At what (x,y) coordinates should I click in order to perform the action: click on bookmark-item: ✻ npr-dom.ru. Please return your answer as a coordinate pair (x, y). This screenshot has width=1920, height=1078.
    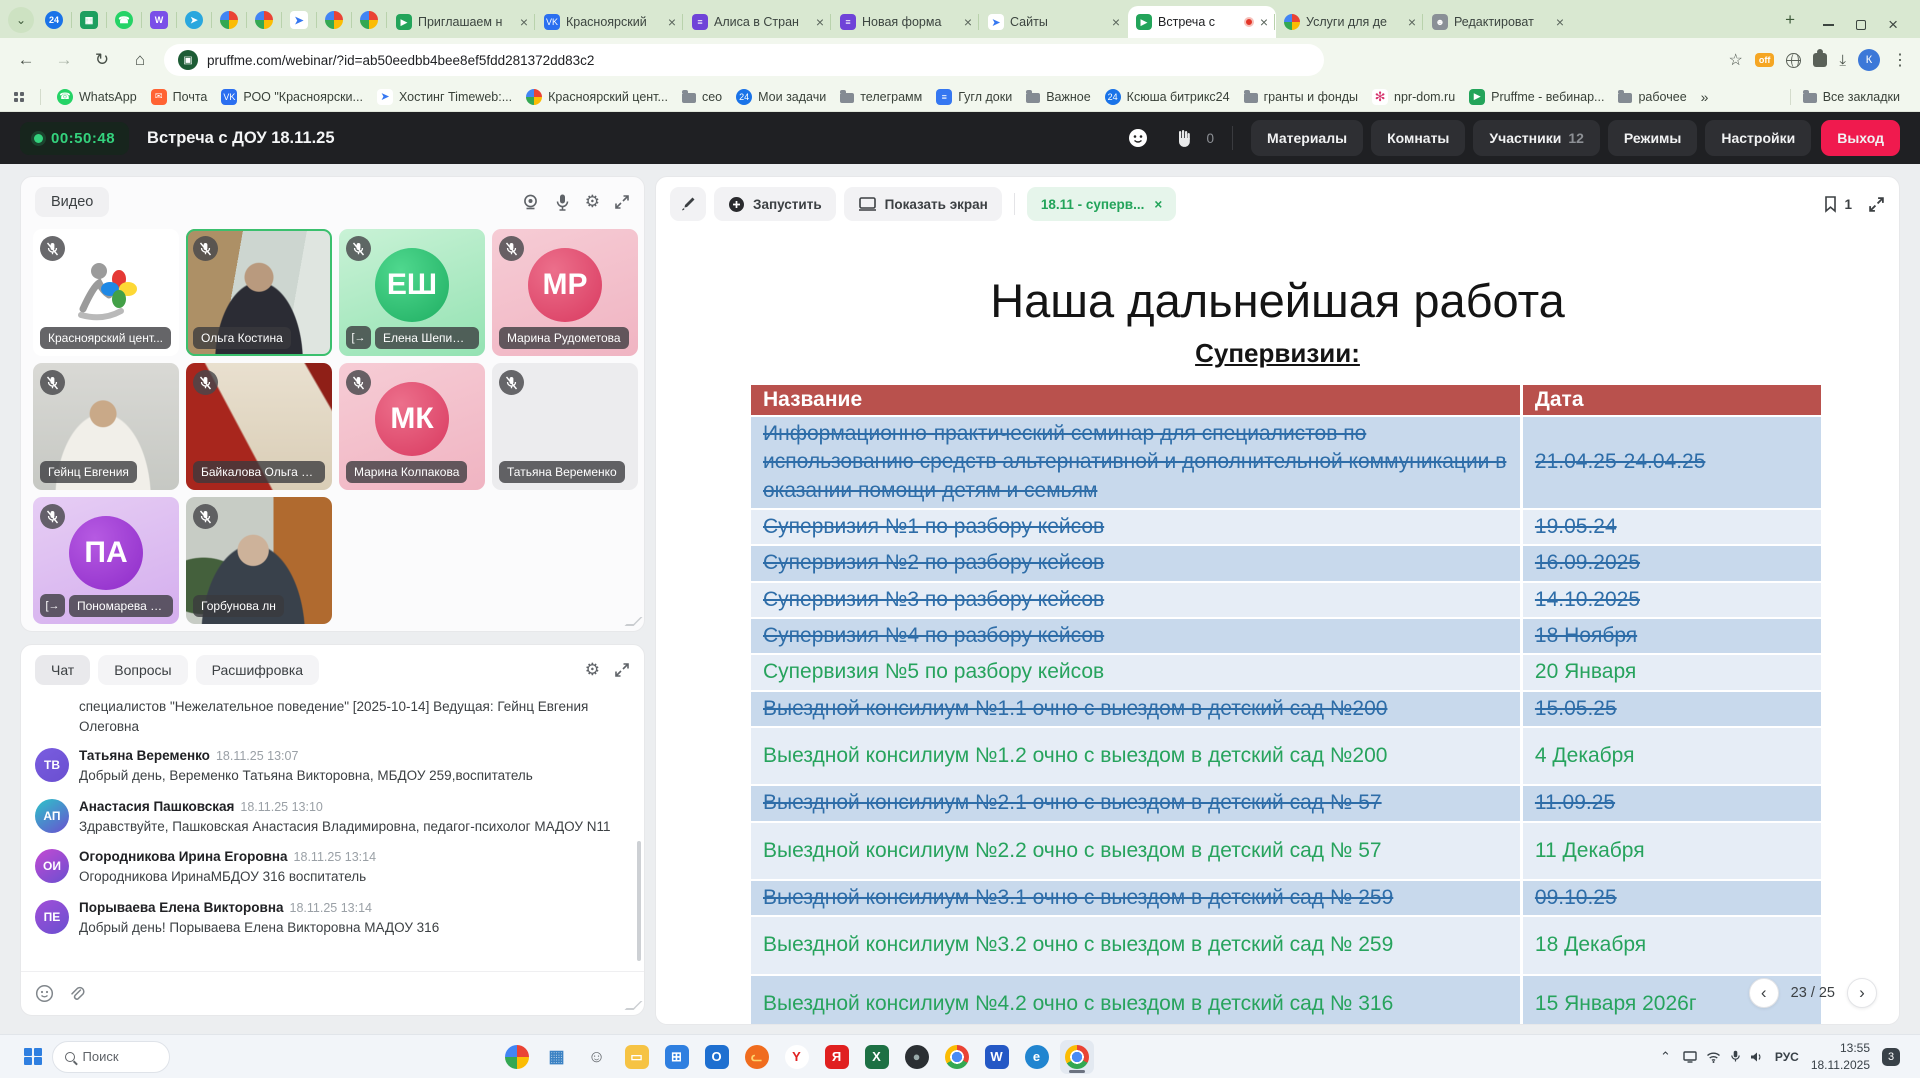
    Looking at the image, I should click on (1413, 97).